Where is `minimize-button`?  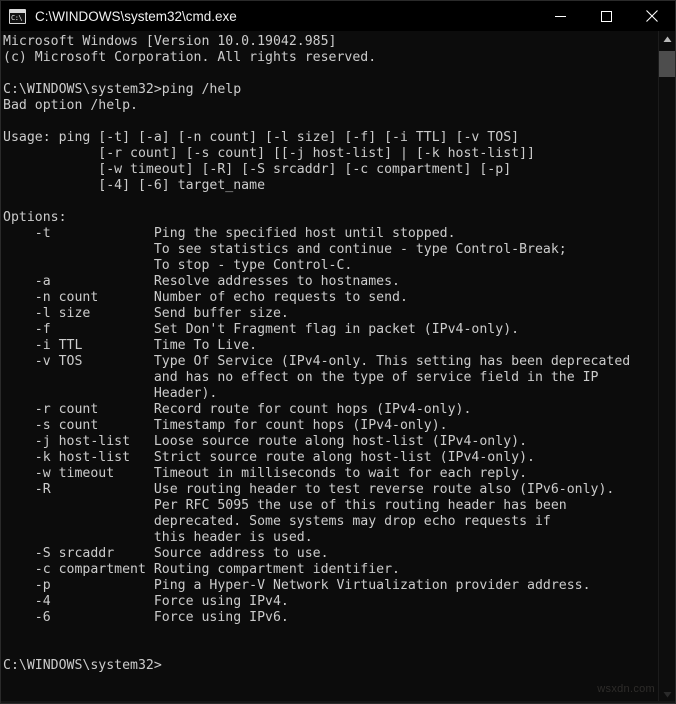
minimize-button is located at coordinates (560, 16).